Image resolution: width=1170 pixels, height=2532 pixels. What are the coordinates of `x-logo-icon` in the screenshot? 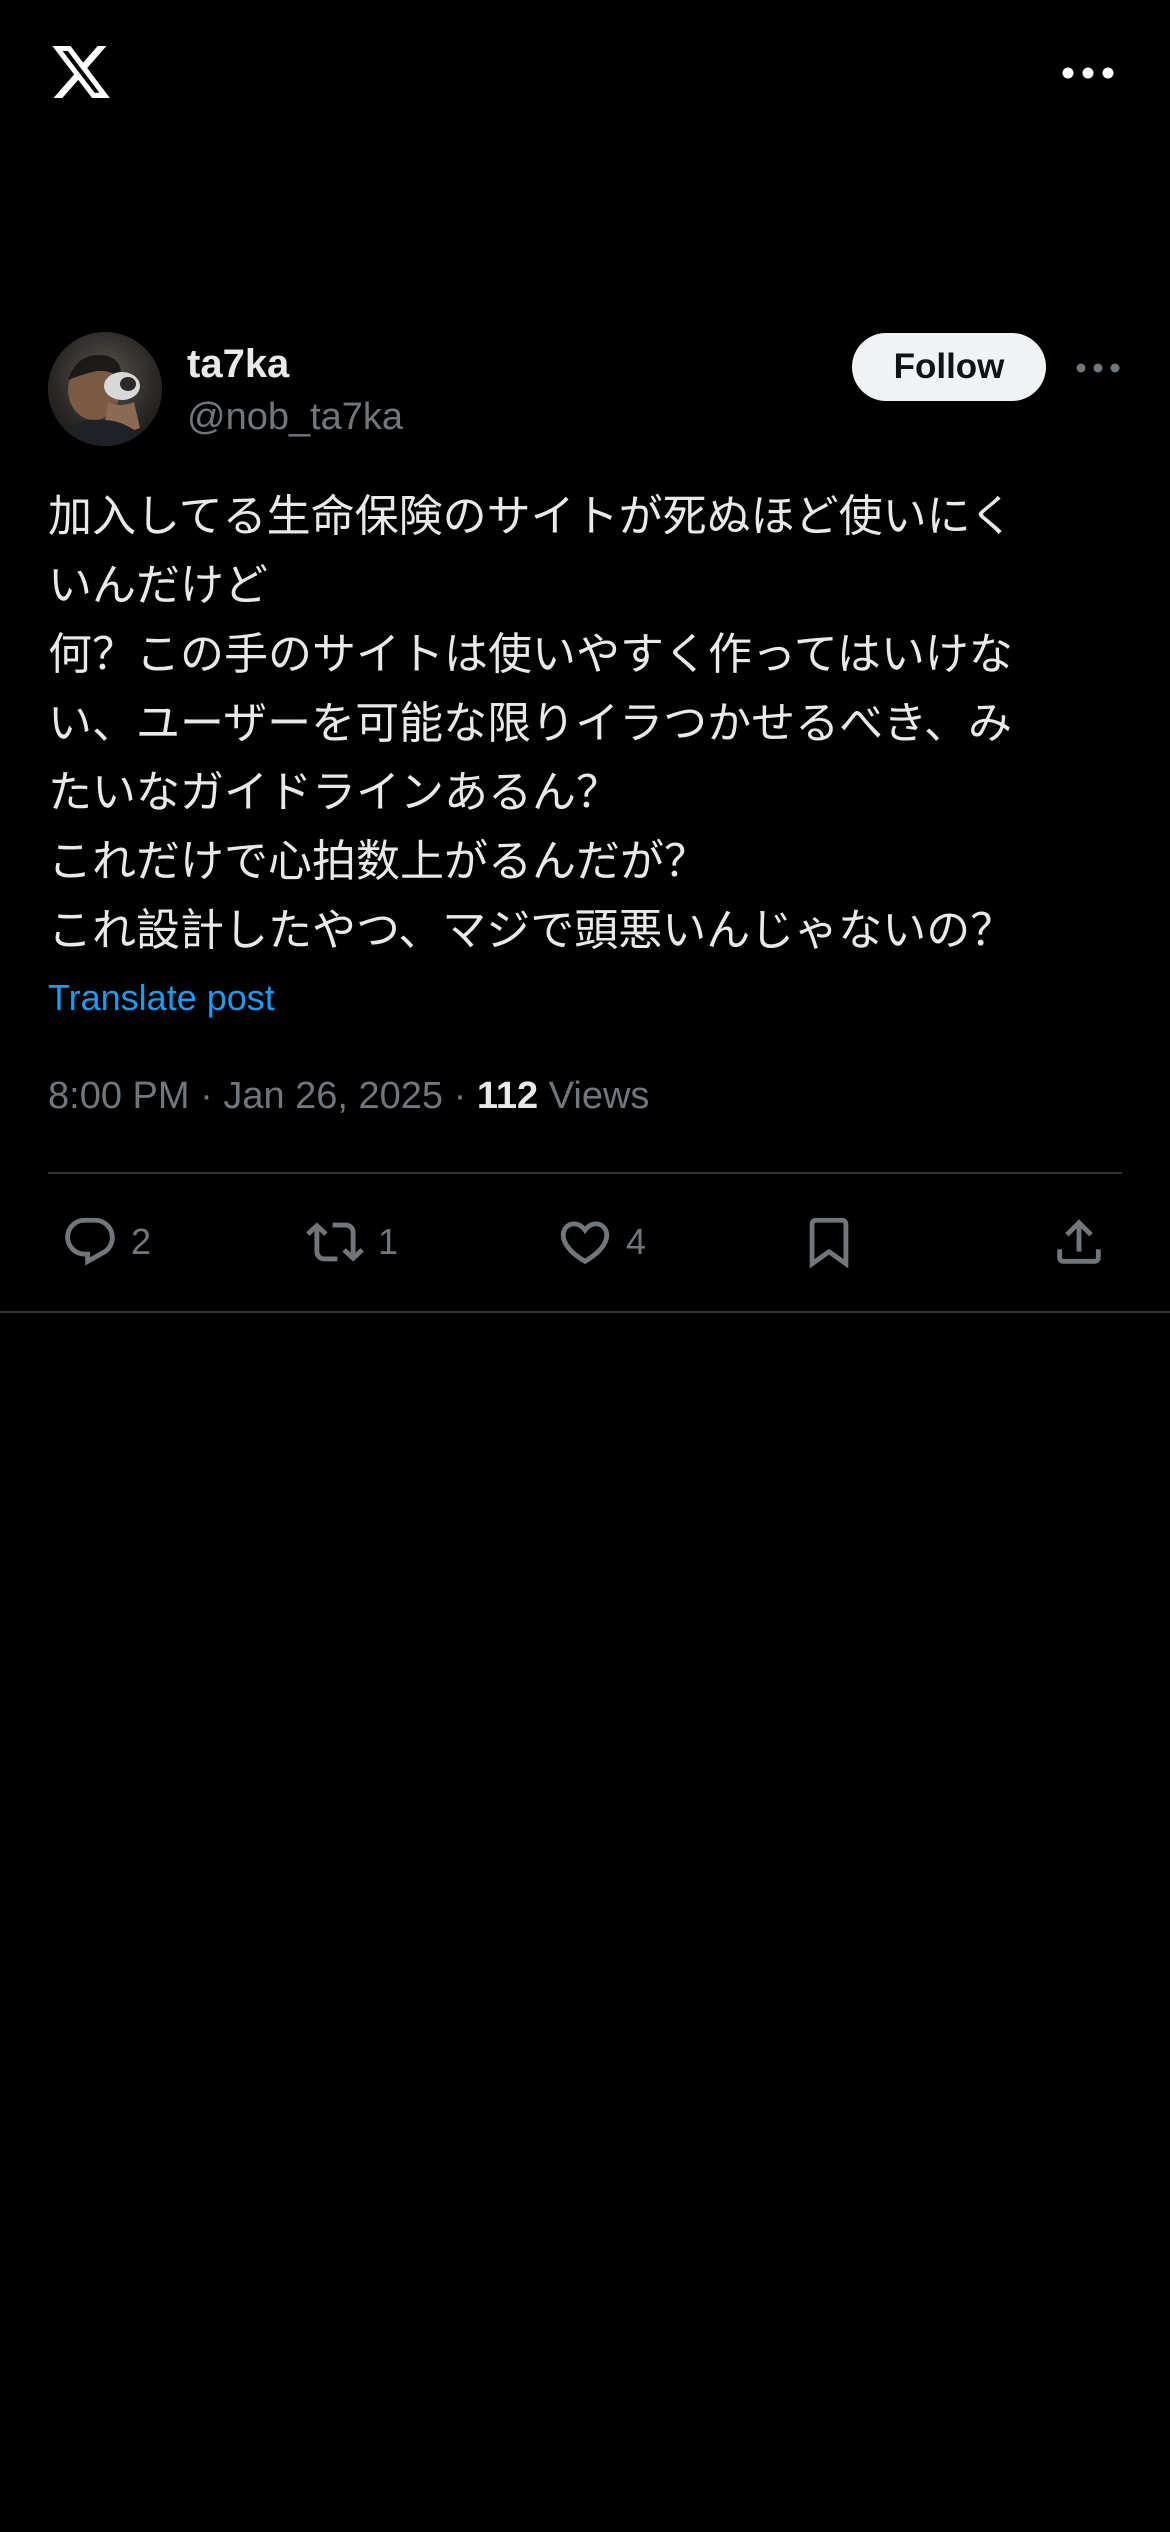 It's located at (81, 72).